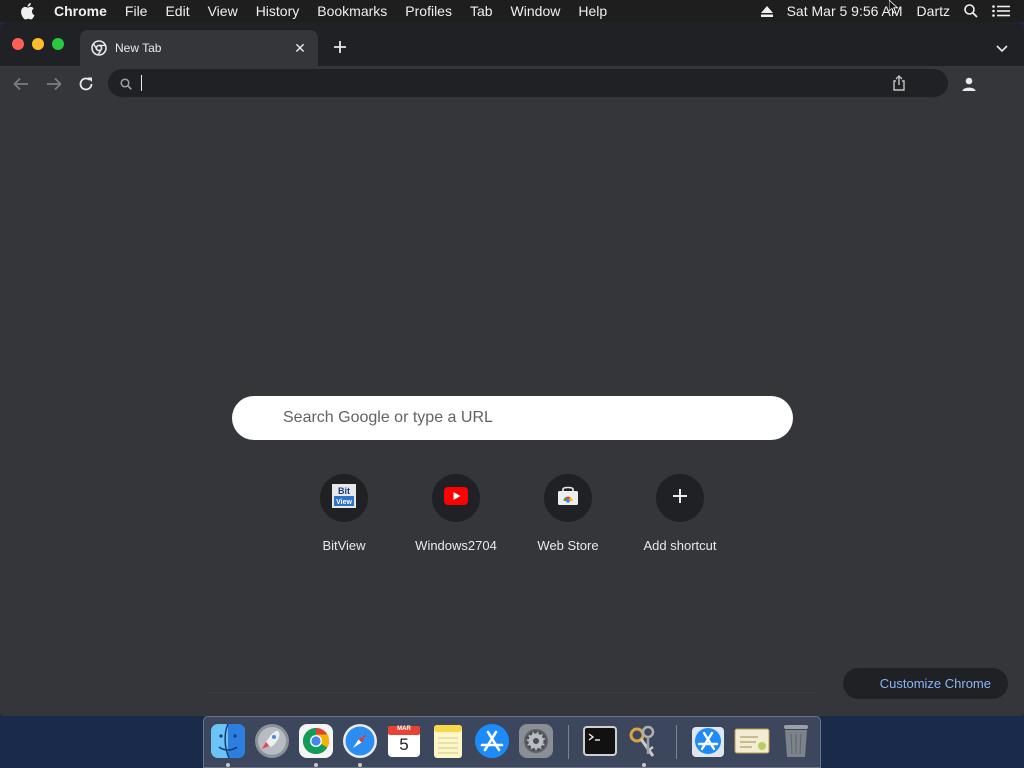 This screenshot has height=768, width=1024. I want to click on svg-text: View, so click(344, 502).